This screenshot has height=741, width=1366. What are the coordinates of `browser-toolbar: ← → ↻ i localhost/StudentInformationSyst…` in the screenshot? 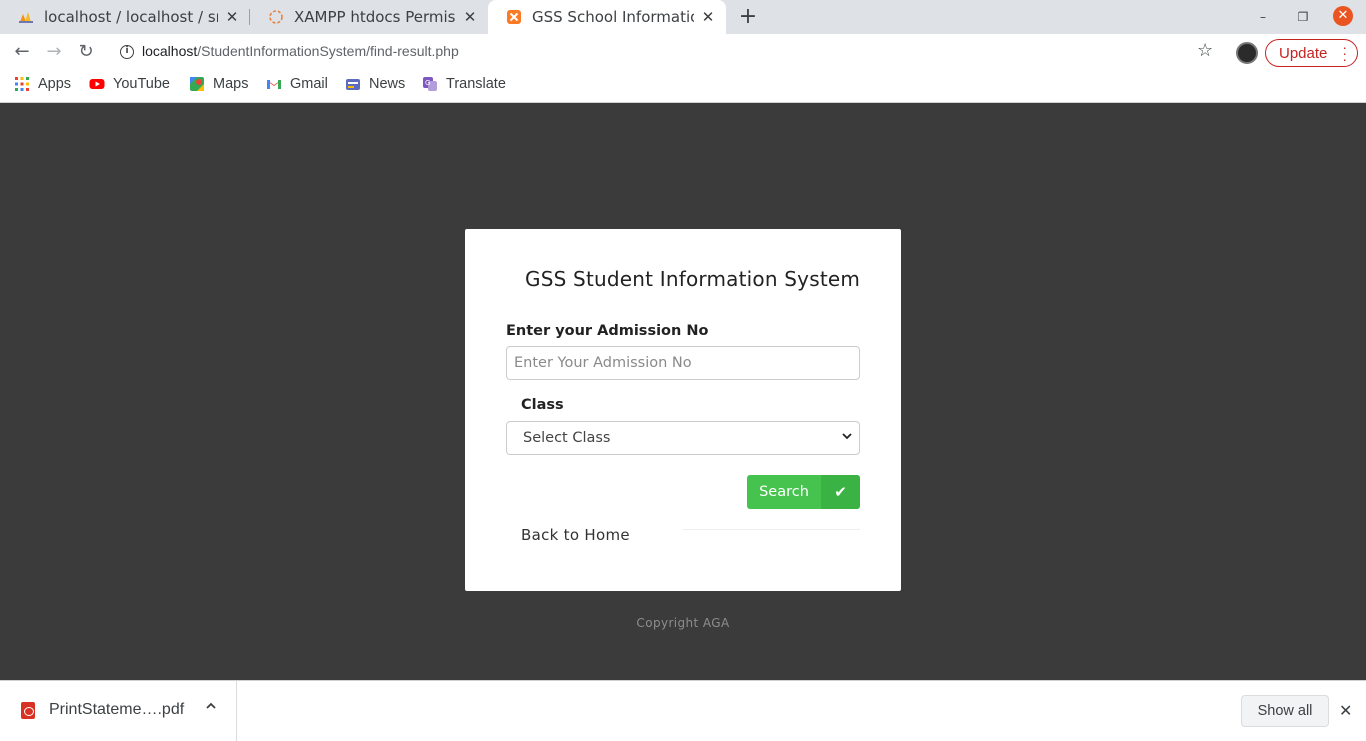 It's located at (683, 52).